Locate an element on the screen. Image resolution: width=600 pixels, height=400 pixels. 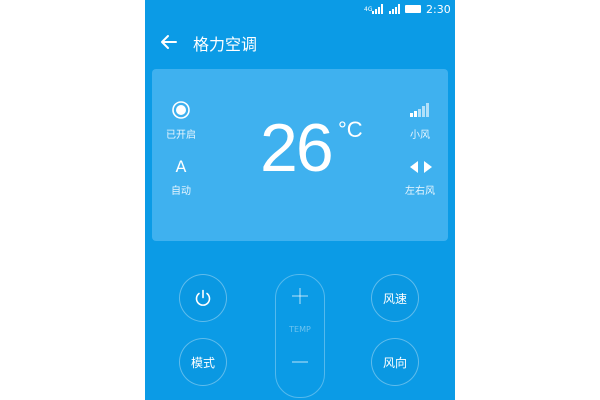
power-status-icon is located at coordinates (181, 110).